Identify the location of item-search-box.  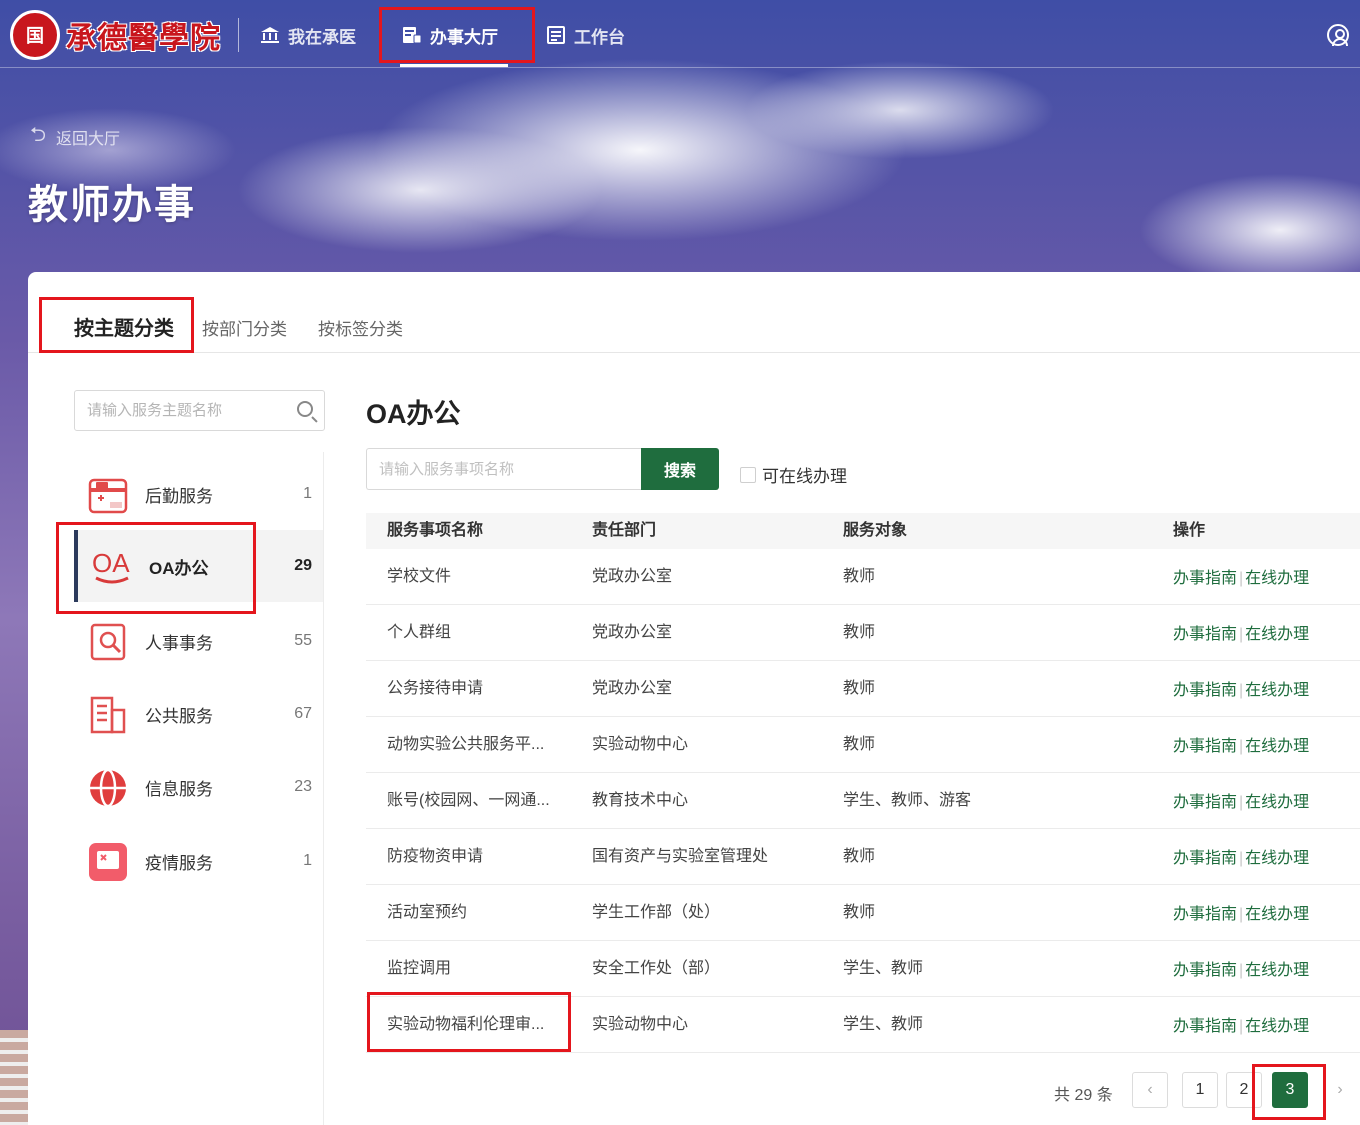
(504, 469).